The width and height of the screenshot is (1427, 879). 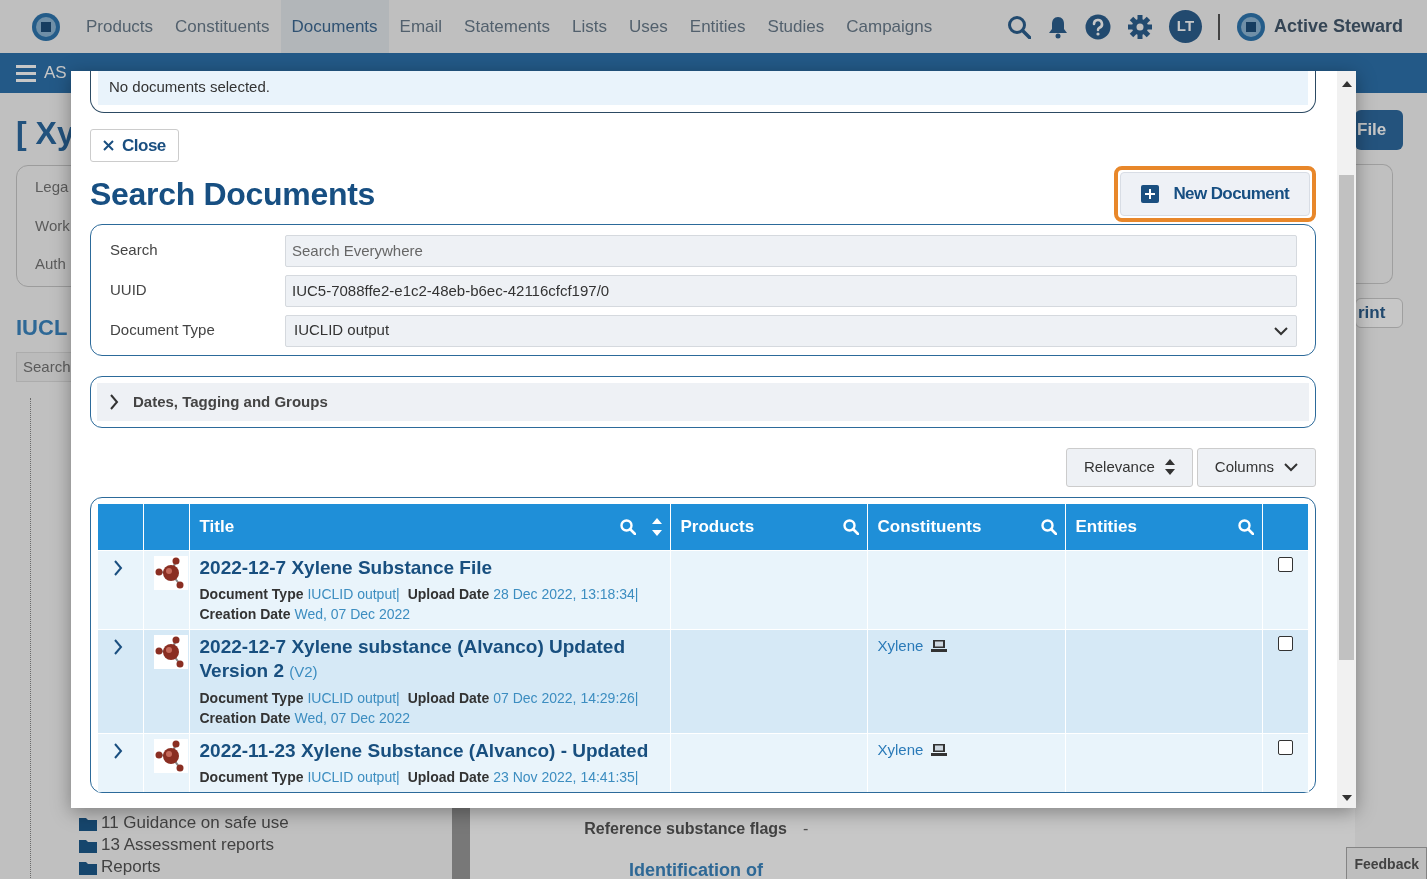 What do you see at coordinates (566, 776) in the screenshot?
I see `meta-value: 23 Nov 2022, 14:41:35|` at bounding box center [566, 776].